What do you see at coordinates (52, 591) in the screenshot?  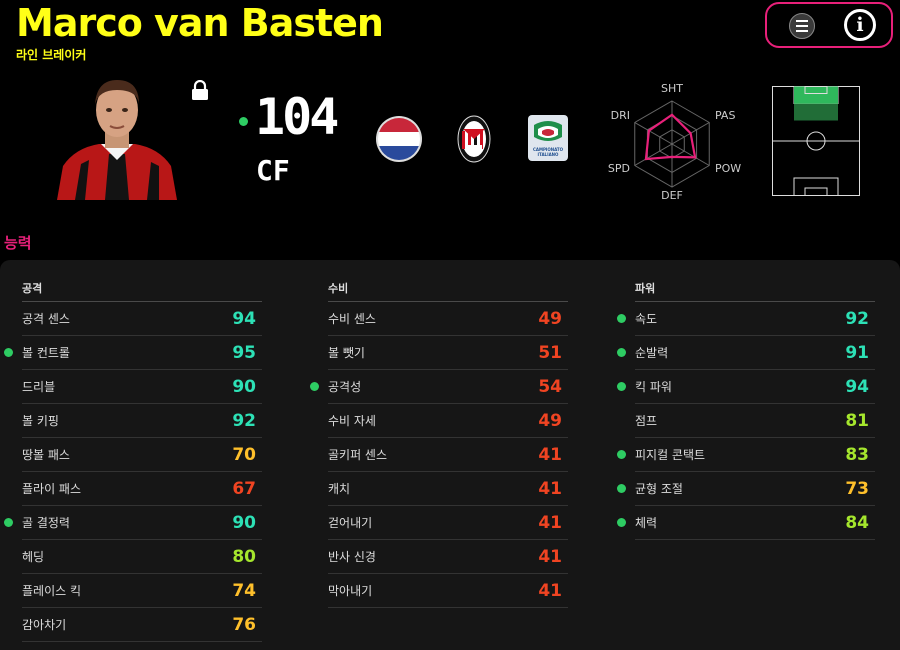 I see `stat-name: 플레이스 킥` at bounding box center [52, 591].